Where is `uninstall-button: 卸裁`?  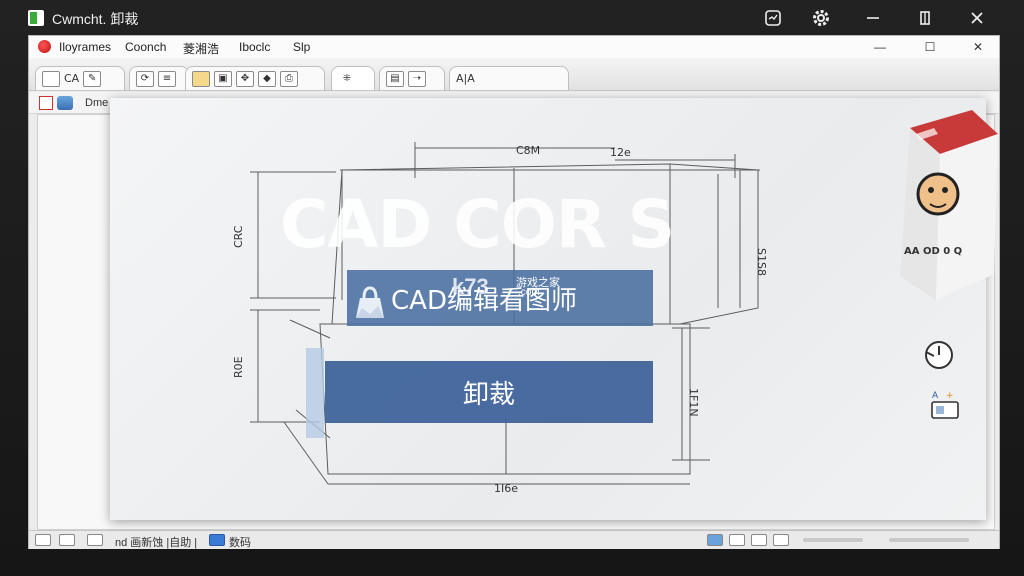 uninstall-button: 卸裁 is located at coordinates (489, 392).